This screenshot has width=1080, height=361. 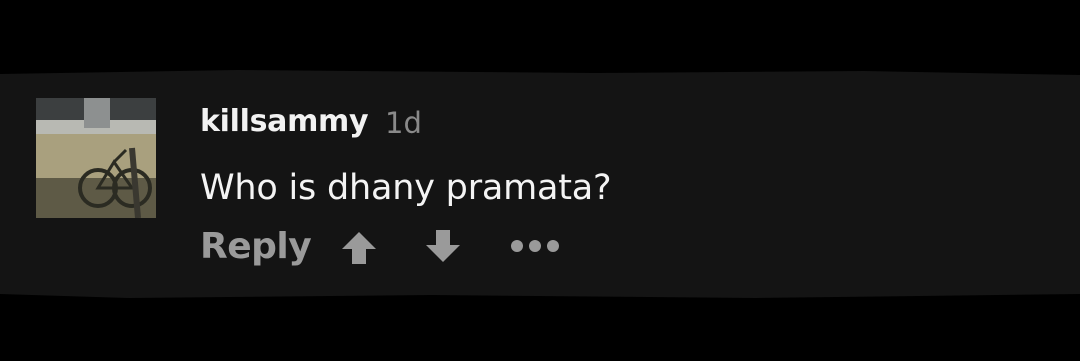 I want to click on more-options-button, so click(x=535, y=246).